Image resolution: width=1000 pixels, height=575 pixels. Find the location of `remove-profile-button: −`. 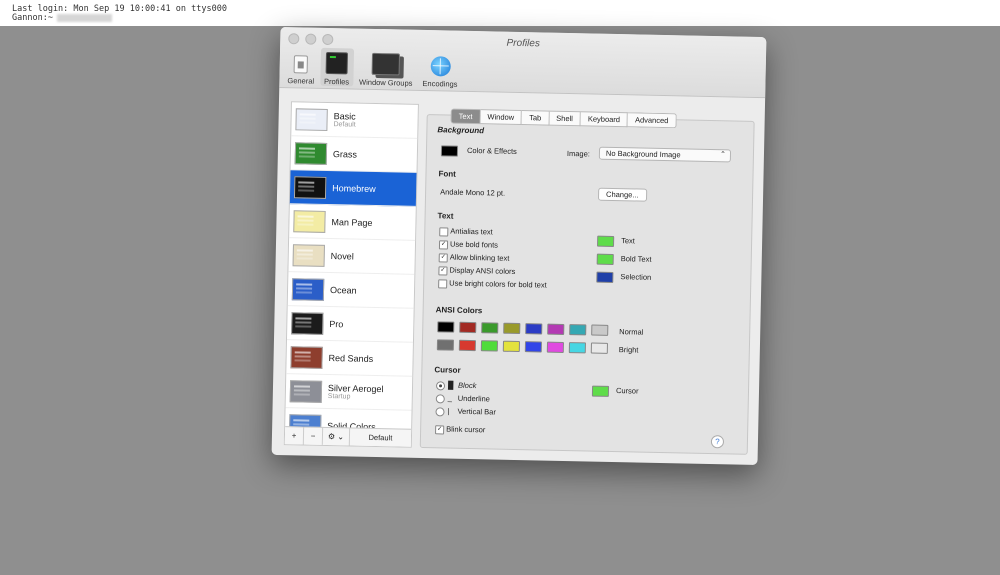

remove-profile-button: − is located at coordinates (313, 436).